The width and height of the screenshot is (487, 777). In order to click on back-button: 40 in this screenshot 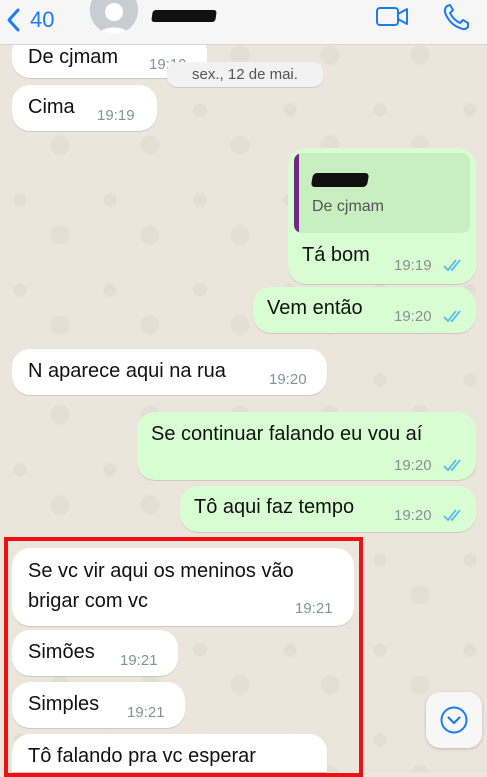, I will do `click(29, 20)`.